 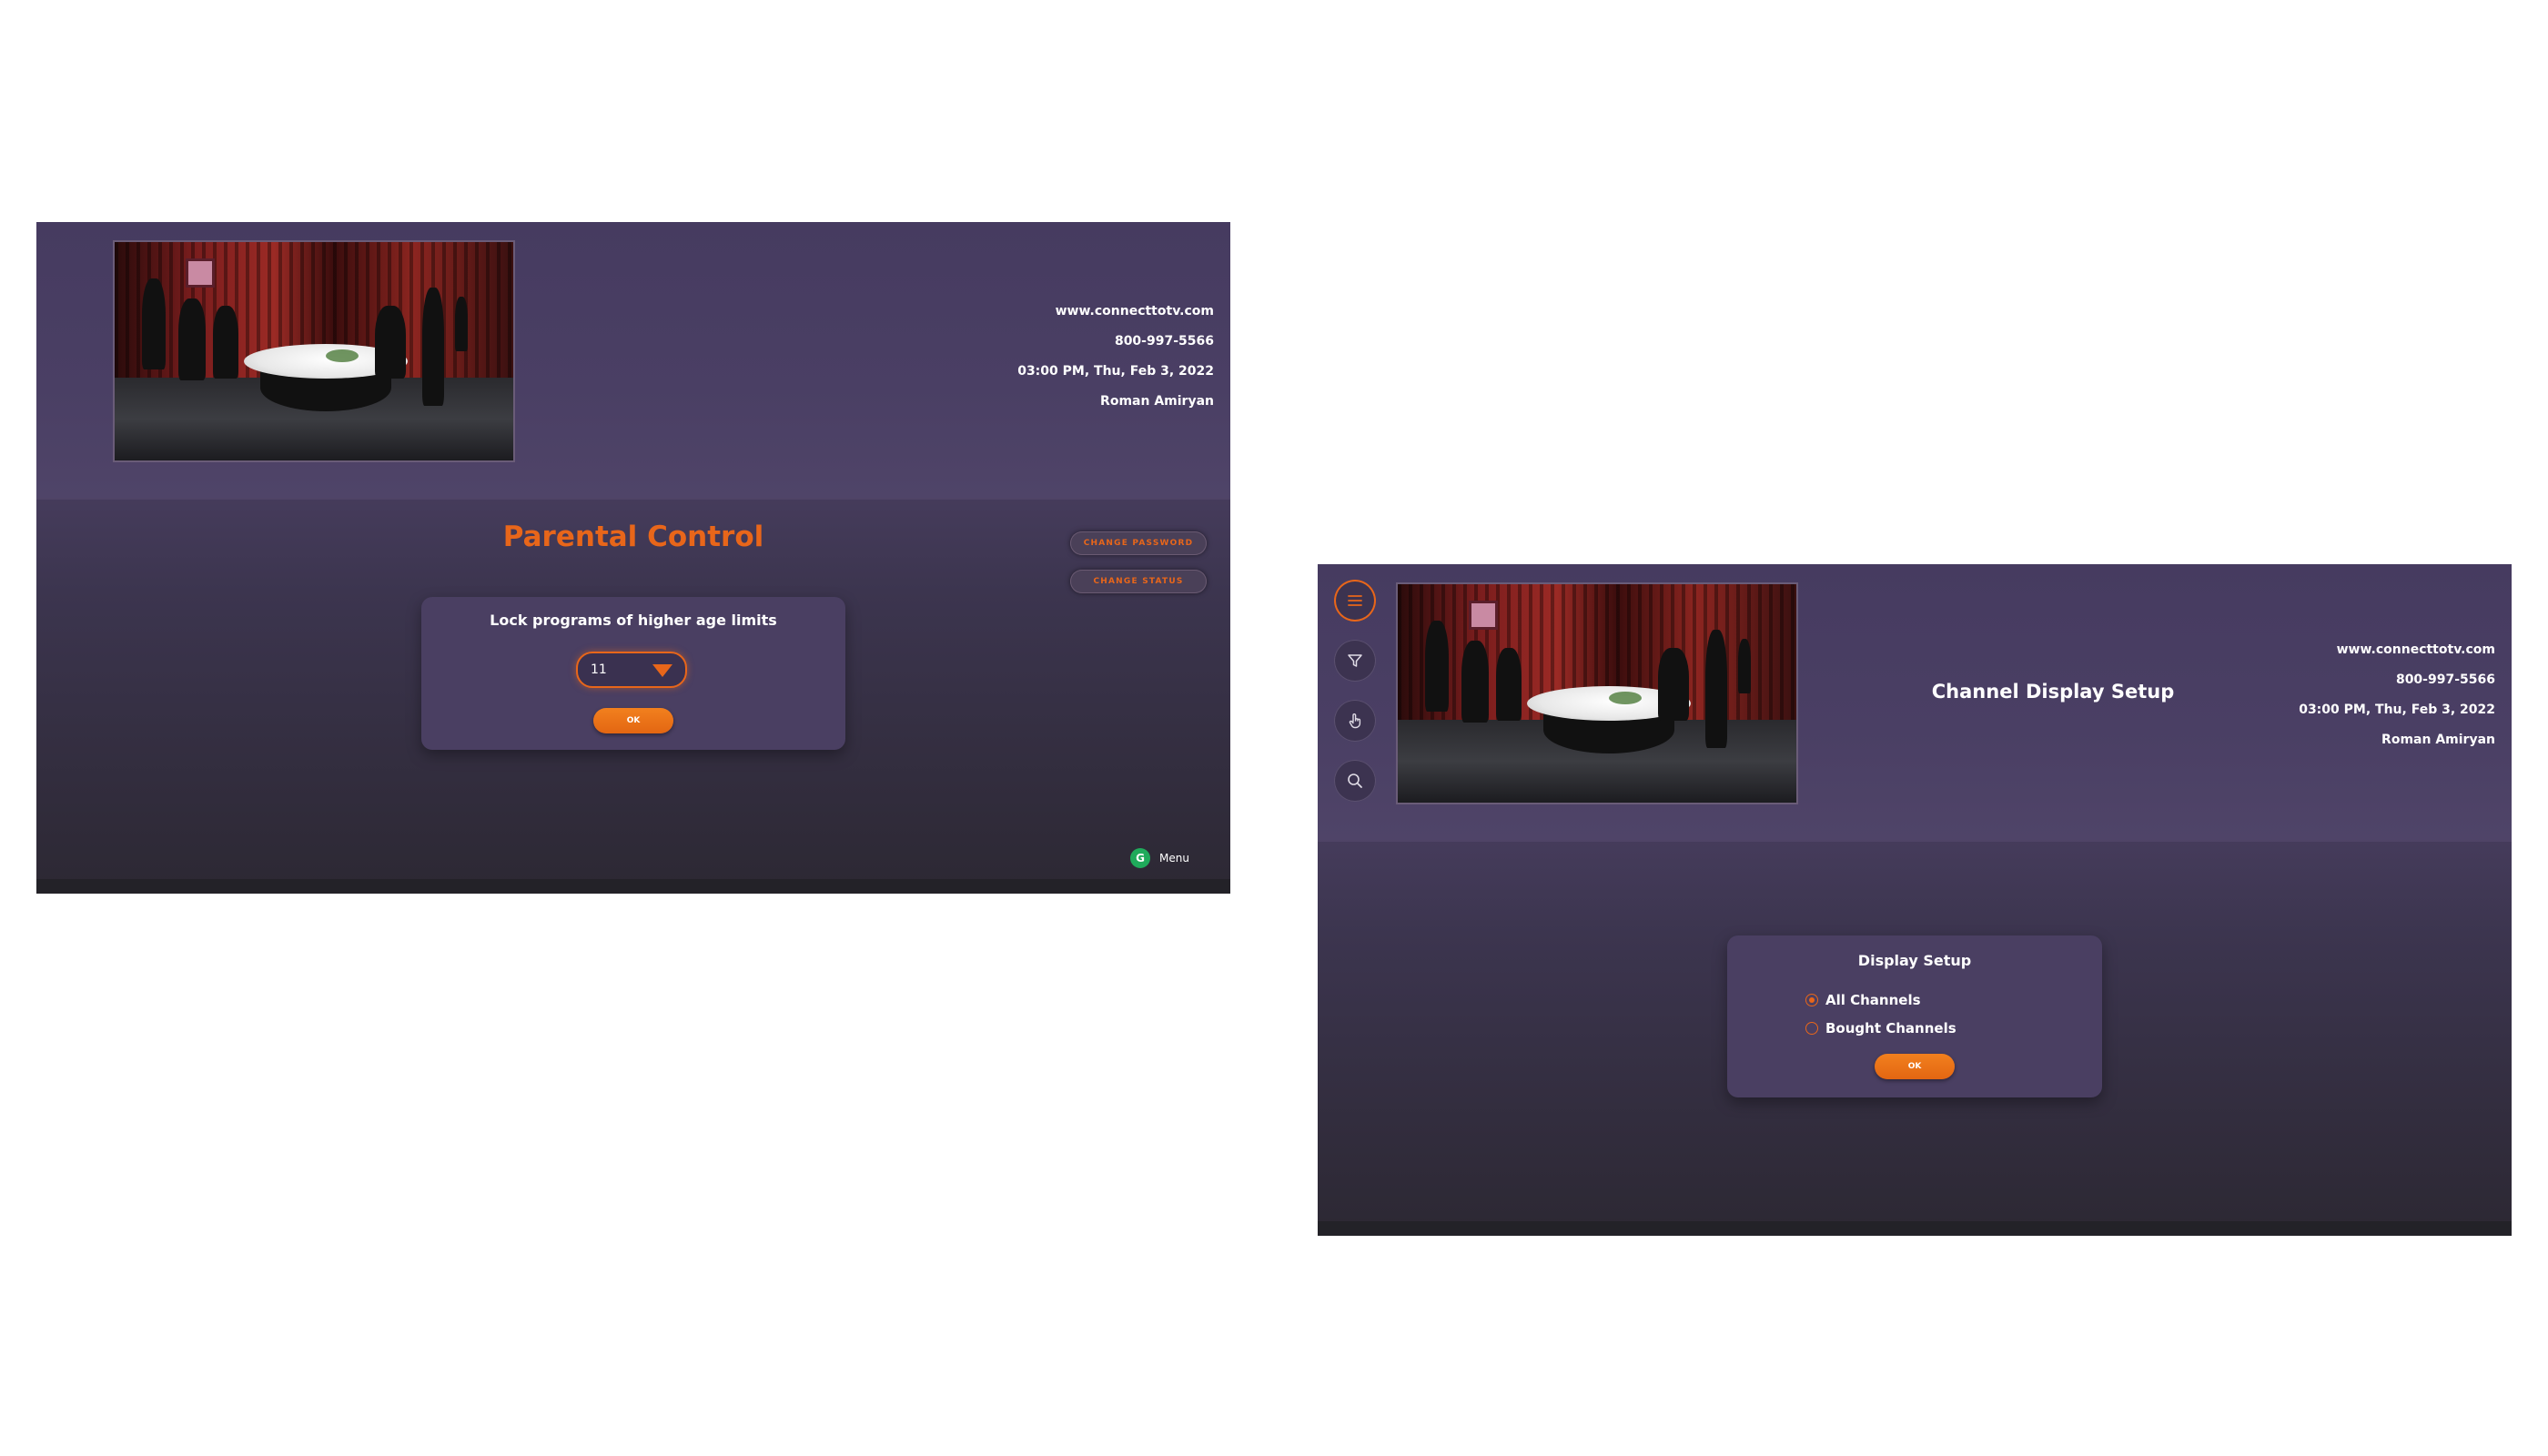 I want to click on change-status-button: CHANGE STATUS, so click(x=1139, y=582).